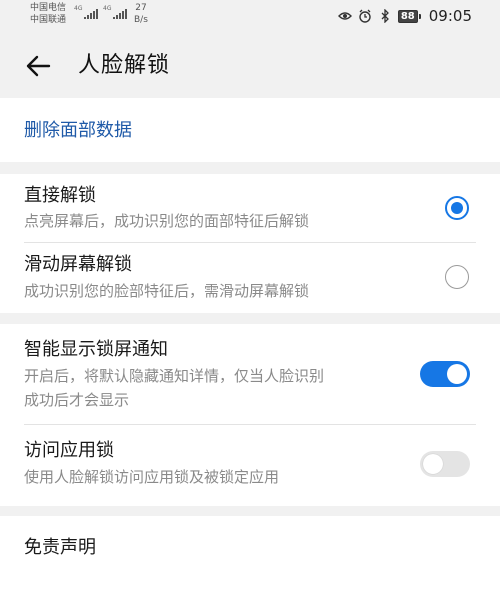  Describe the element at coordinates (344, 16) in the screenshot. I see `eye-icon` at that location.